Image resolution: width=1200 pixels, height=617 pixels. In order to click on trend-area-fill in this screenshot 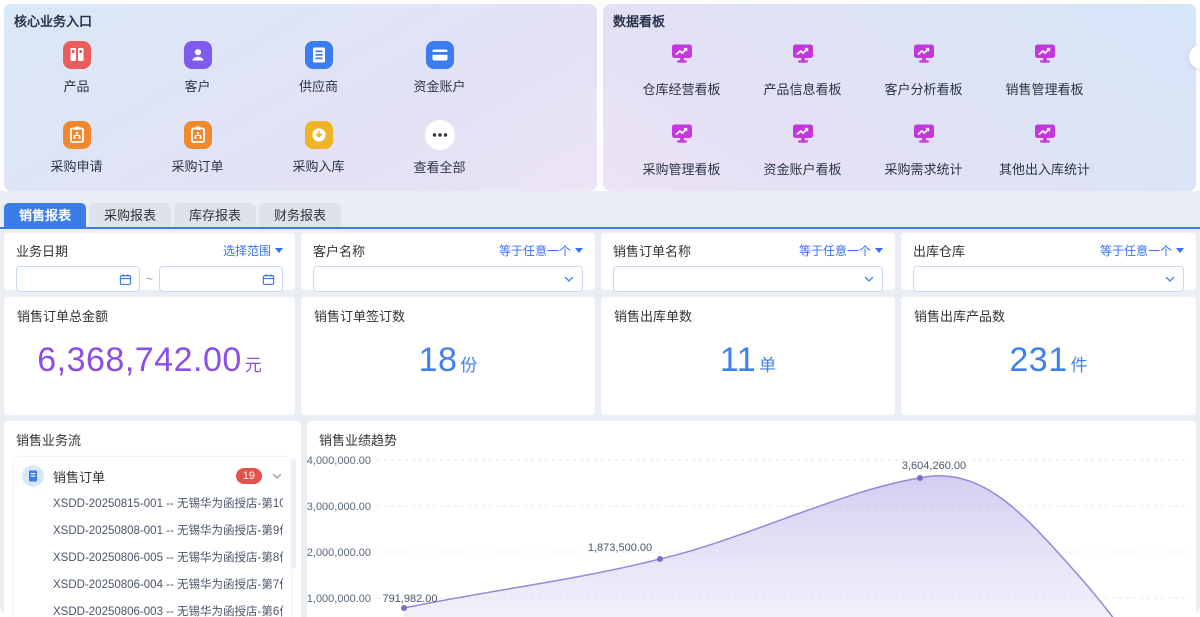, I will do `click(758, 546)`.